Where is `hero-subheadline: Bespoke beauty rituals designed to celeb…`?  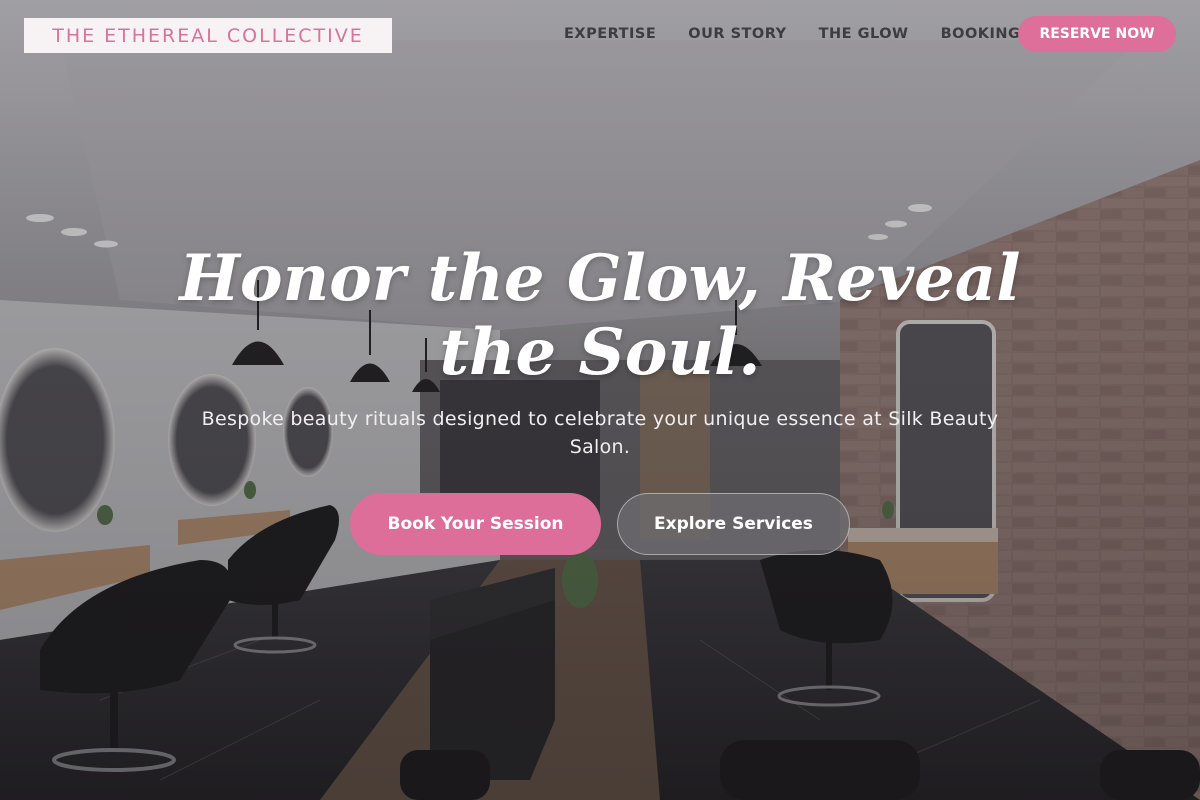 hero-subheadline: Bespoke beauty rituals designed to celeb… is located at coordinates (600, 433).